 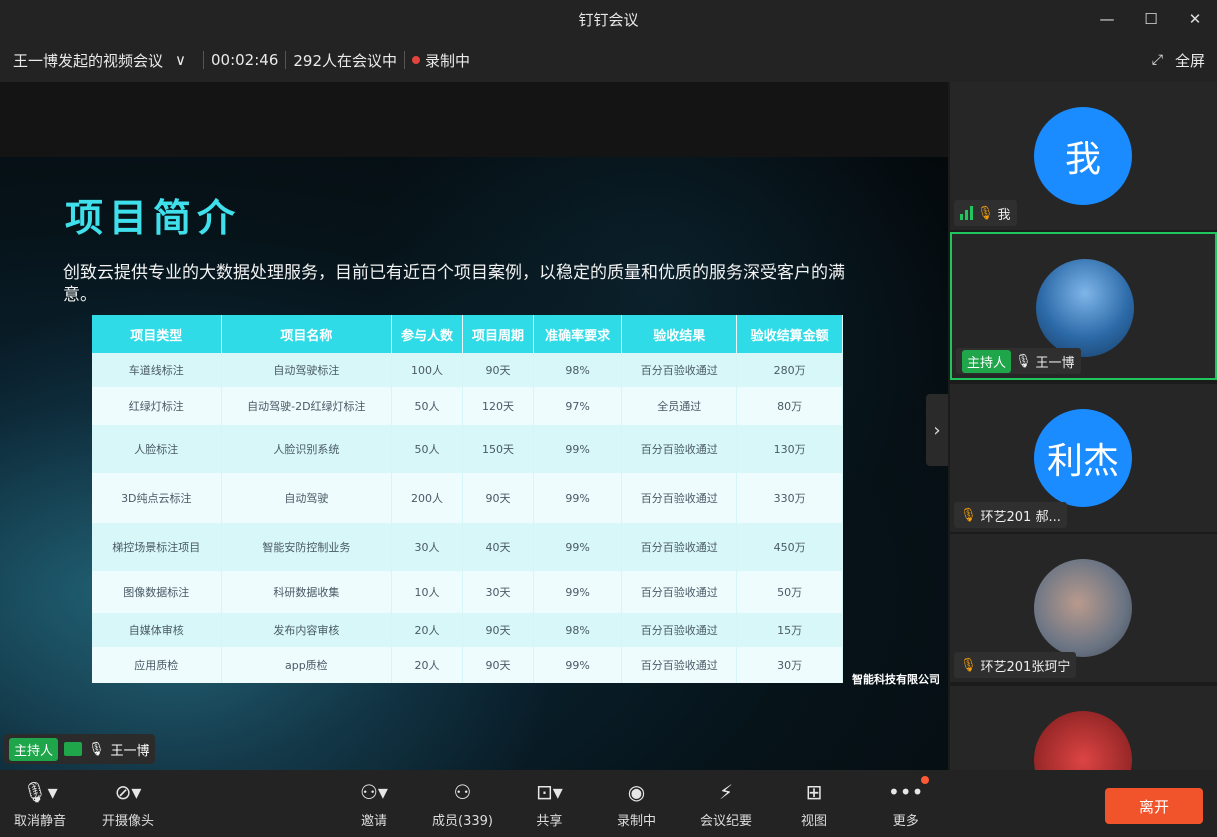 What do you see at coordinates (447, 60) in the screenshot?
I see `recording-status: 录制中` at bounding box center [447, 60].